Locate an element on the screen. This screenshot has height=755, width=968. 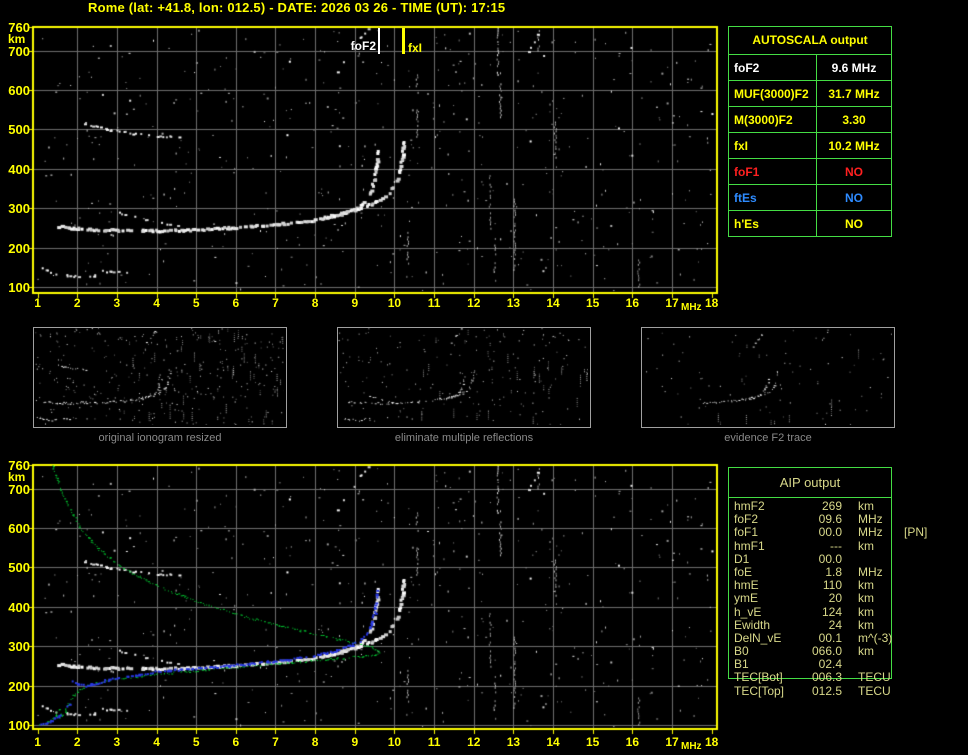
aip-row-h-ve: h_vE 124 km is located at coordinates (849, 611).